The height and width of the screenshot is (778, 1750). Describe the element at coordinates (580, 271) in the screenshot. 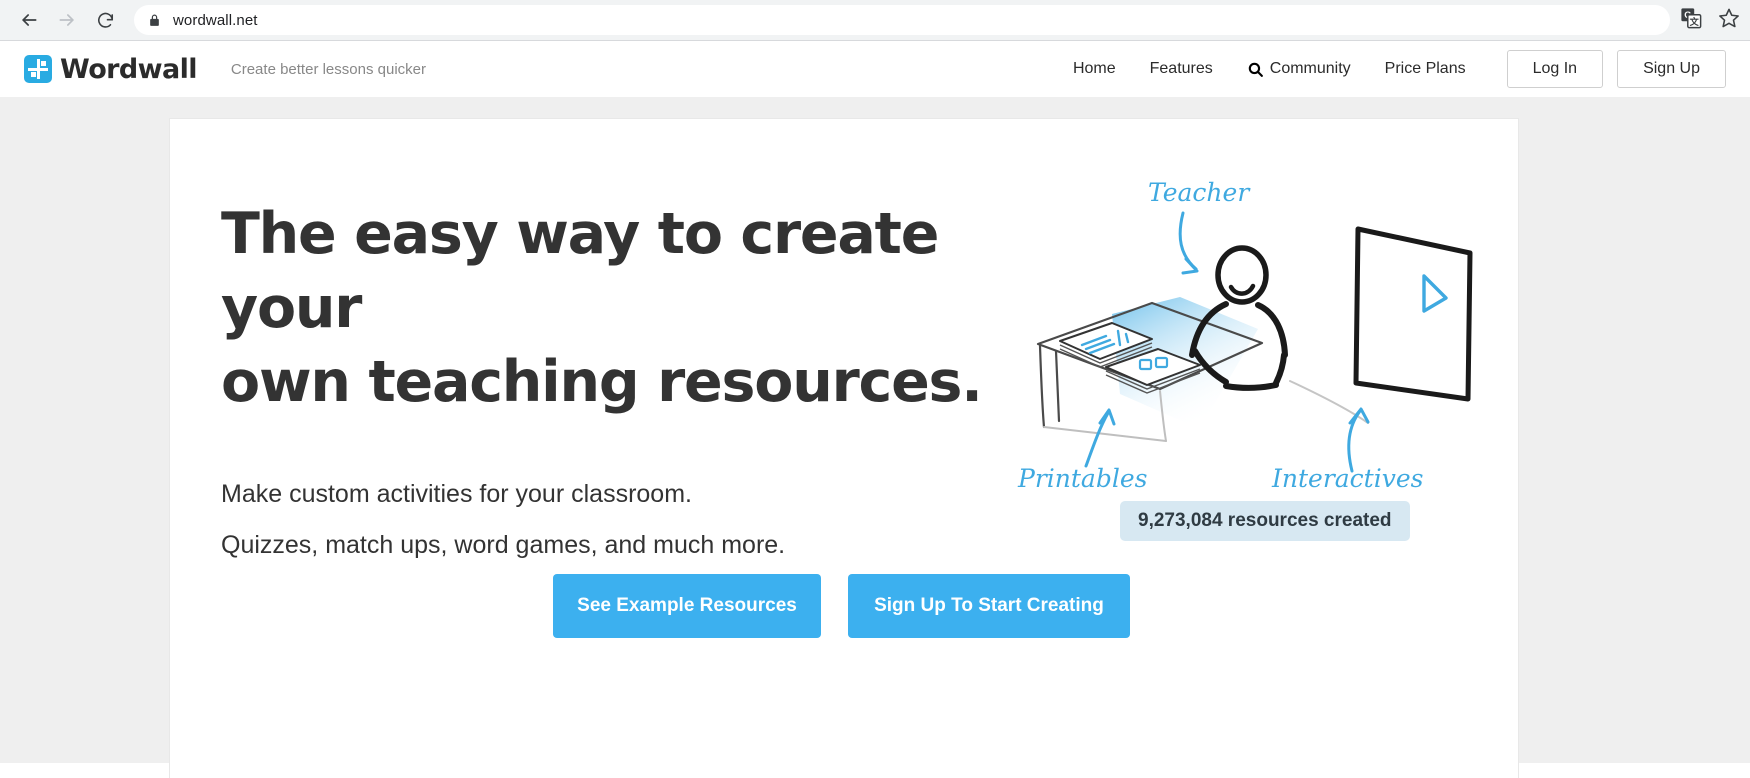

I see `hero-title-line-1: The easy way to create your` at that location.